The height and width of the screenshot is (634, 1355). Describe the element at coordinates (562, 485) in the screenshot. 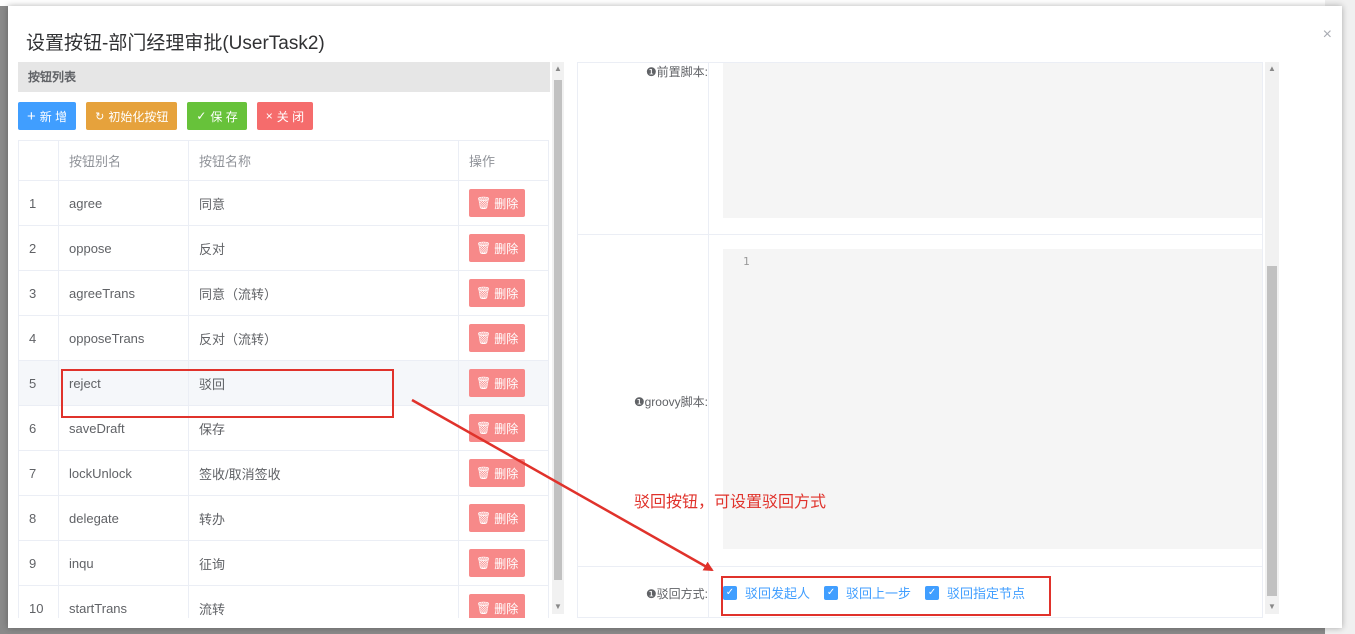

I see `annotation-arrow-icon` at that location.